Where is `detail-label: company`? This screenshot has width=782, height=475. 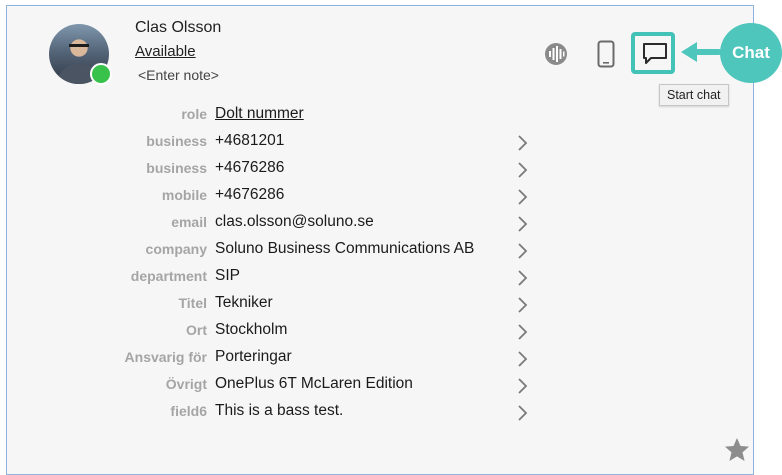
detail-label: company is located at coordinates (176, 249).